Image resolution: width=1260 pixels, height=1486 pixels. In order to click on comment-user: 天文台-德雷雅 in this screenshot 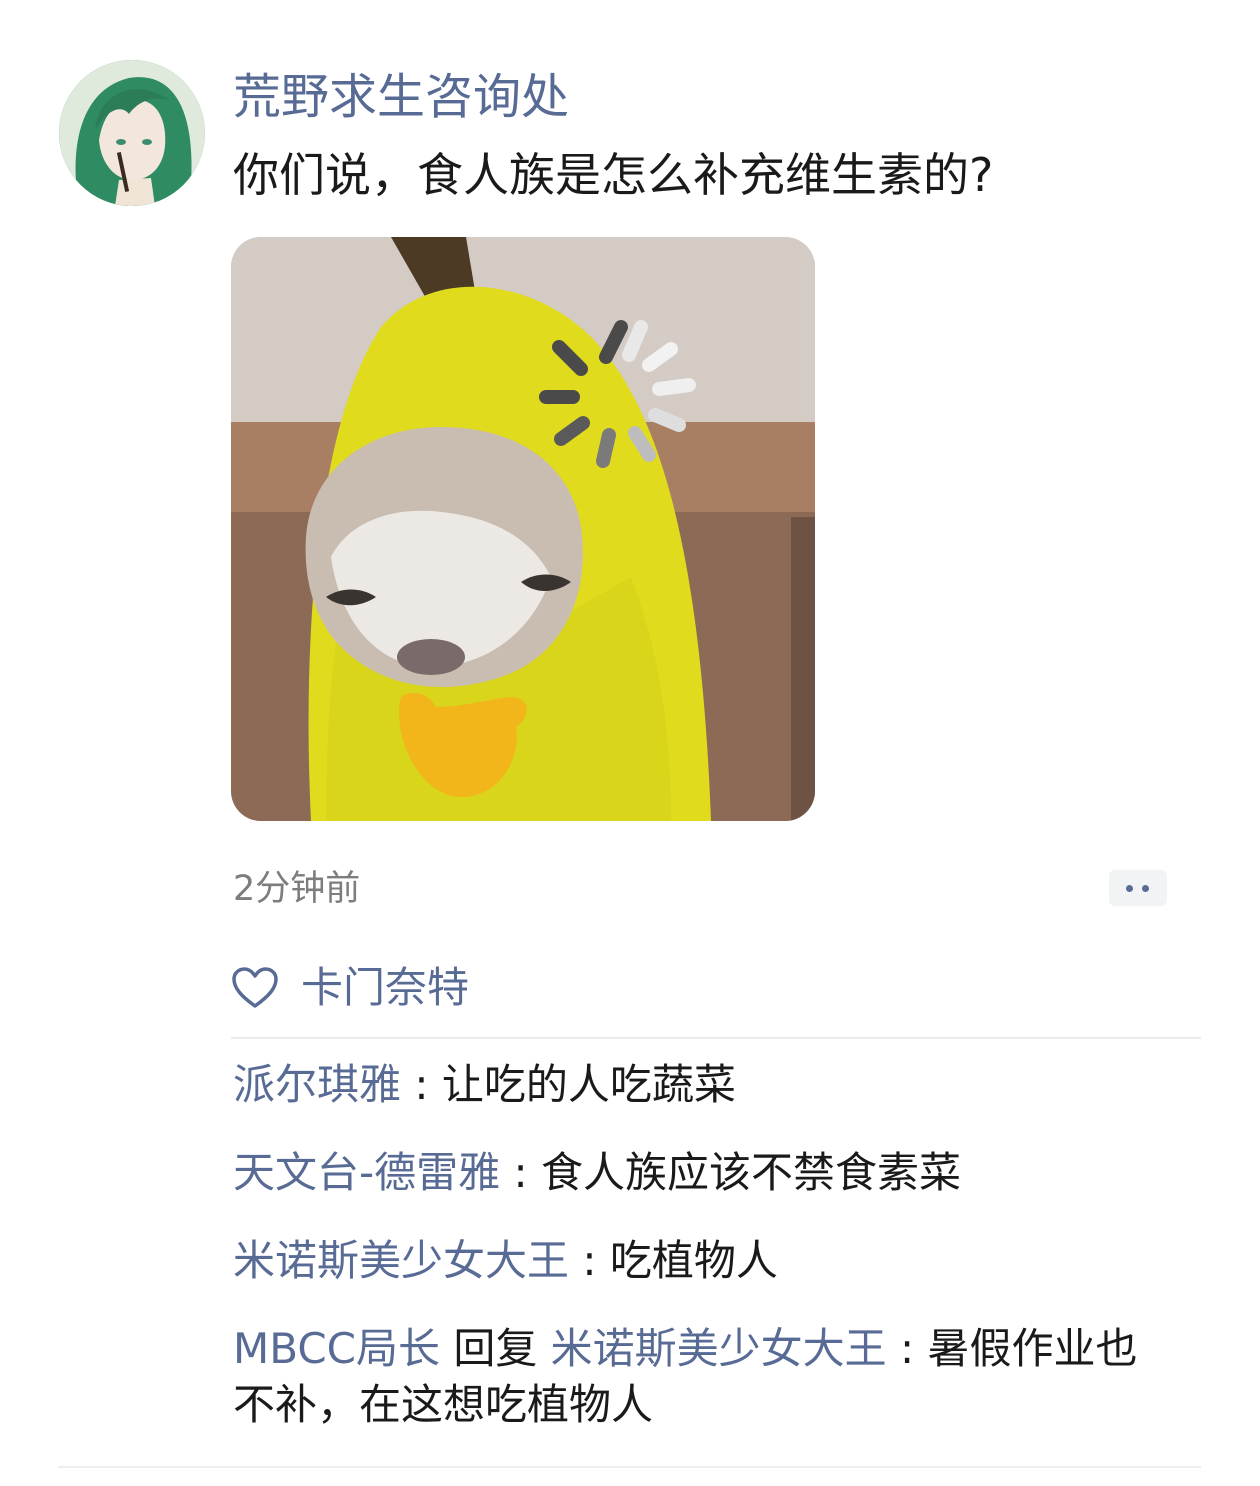, I will do `click(366, 1172)`.